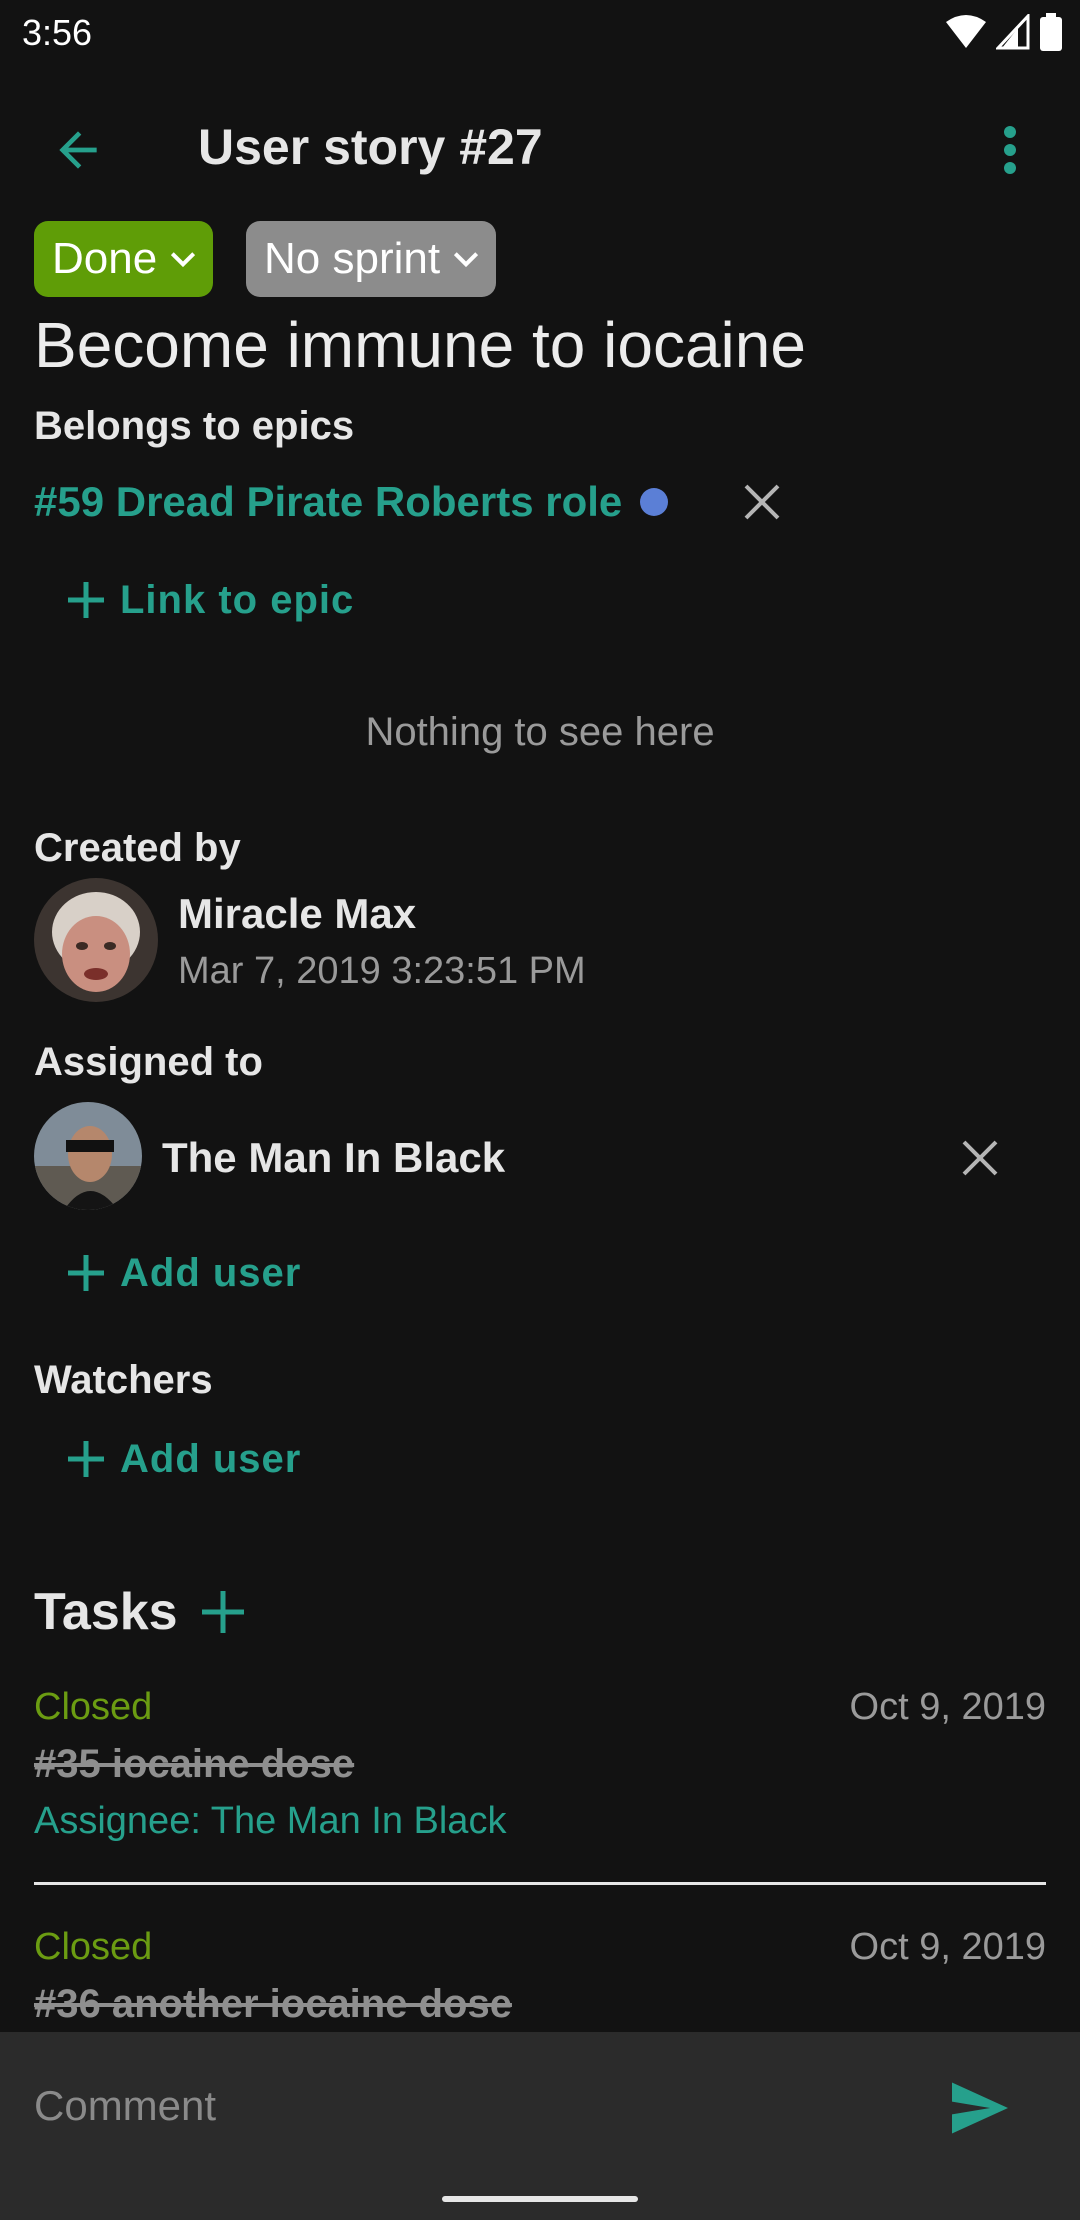 The image size is (1080, 2220). I want to click on status-bar: 3:56, so click(540, 32).